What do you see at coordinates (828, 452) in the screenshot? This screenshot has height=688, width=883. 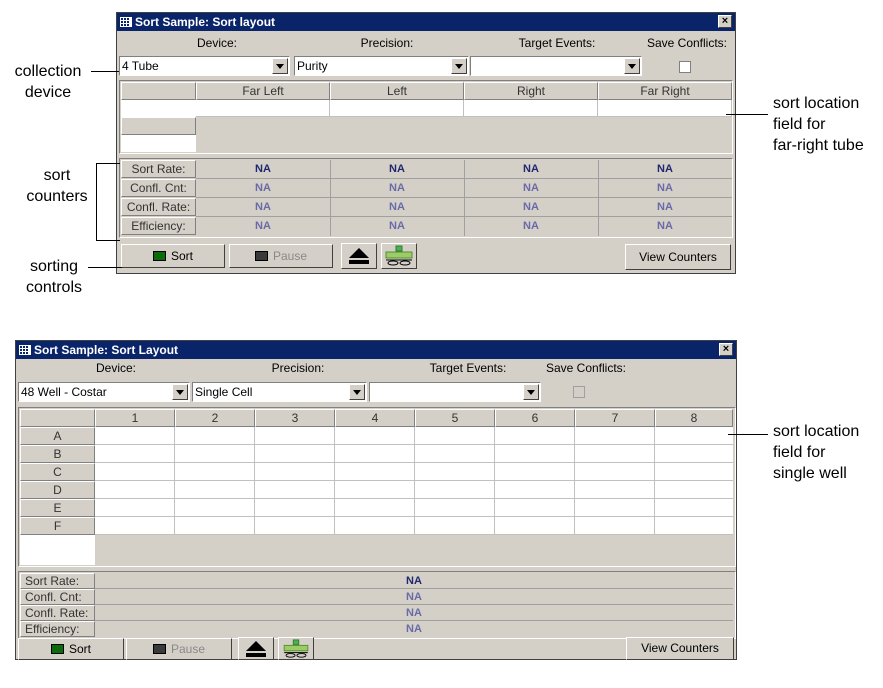 I see `annotation-sort-location-well: sort location field for single well` at bounding box center [828, 452].